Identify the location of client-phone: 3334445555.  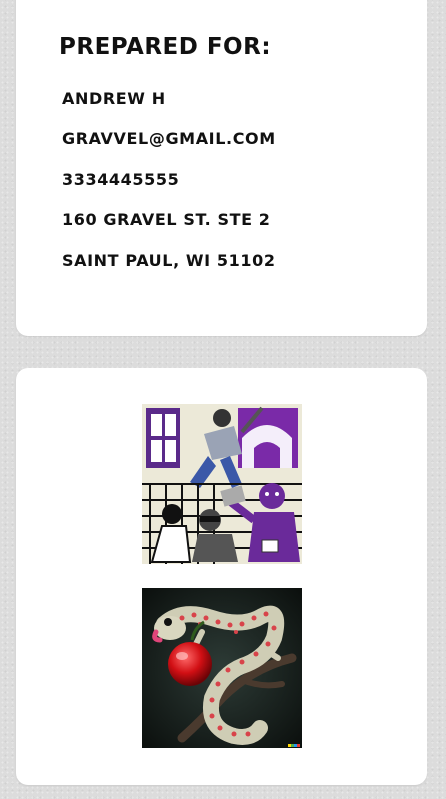
(121, 179).